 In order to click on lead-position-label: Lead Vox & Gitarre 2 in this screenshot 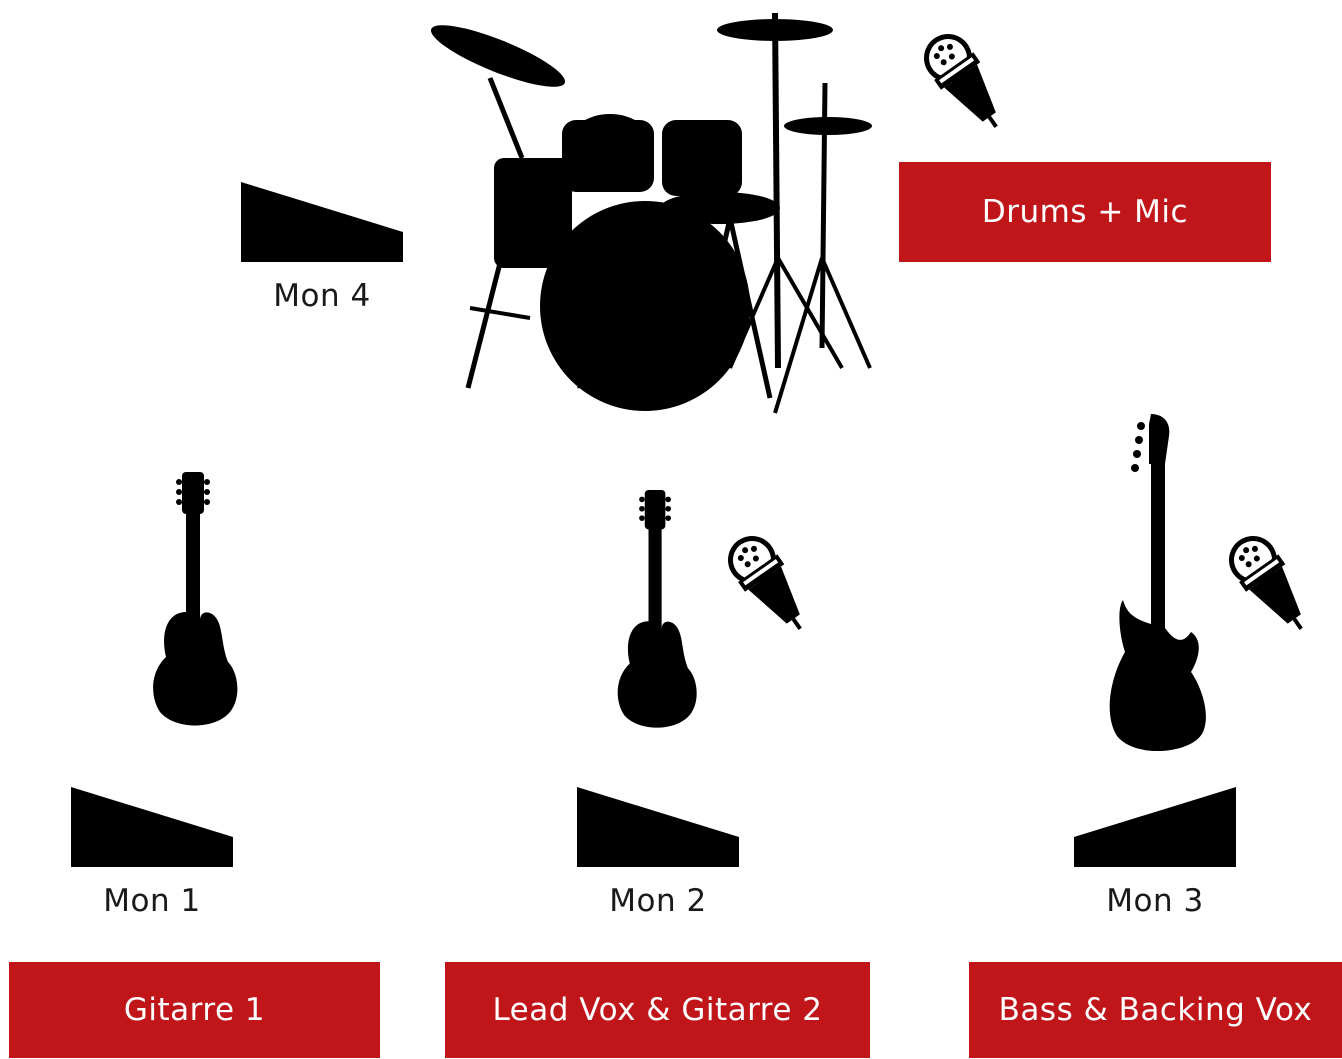, I will do `click(657, 1010)`.